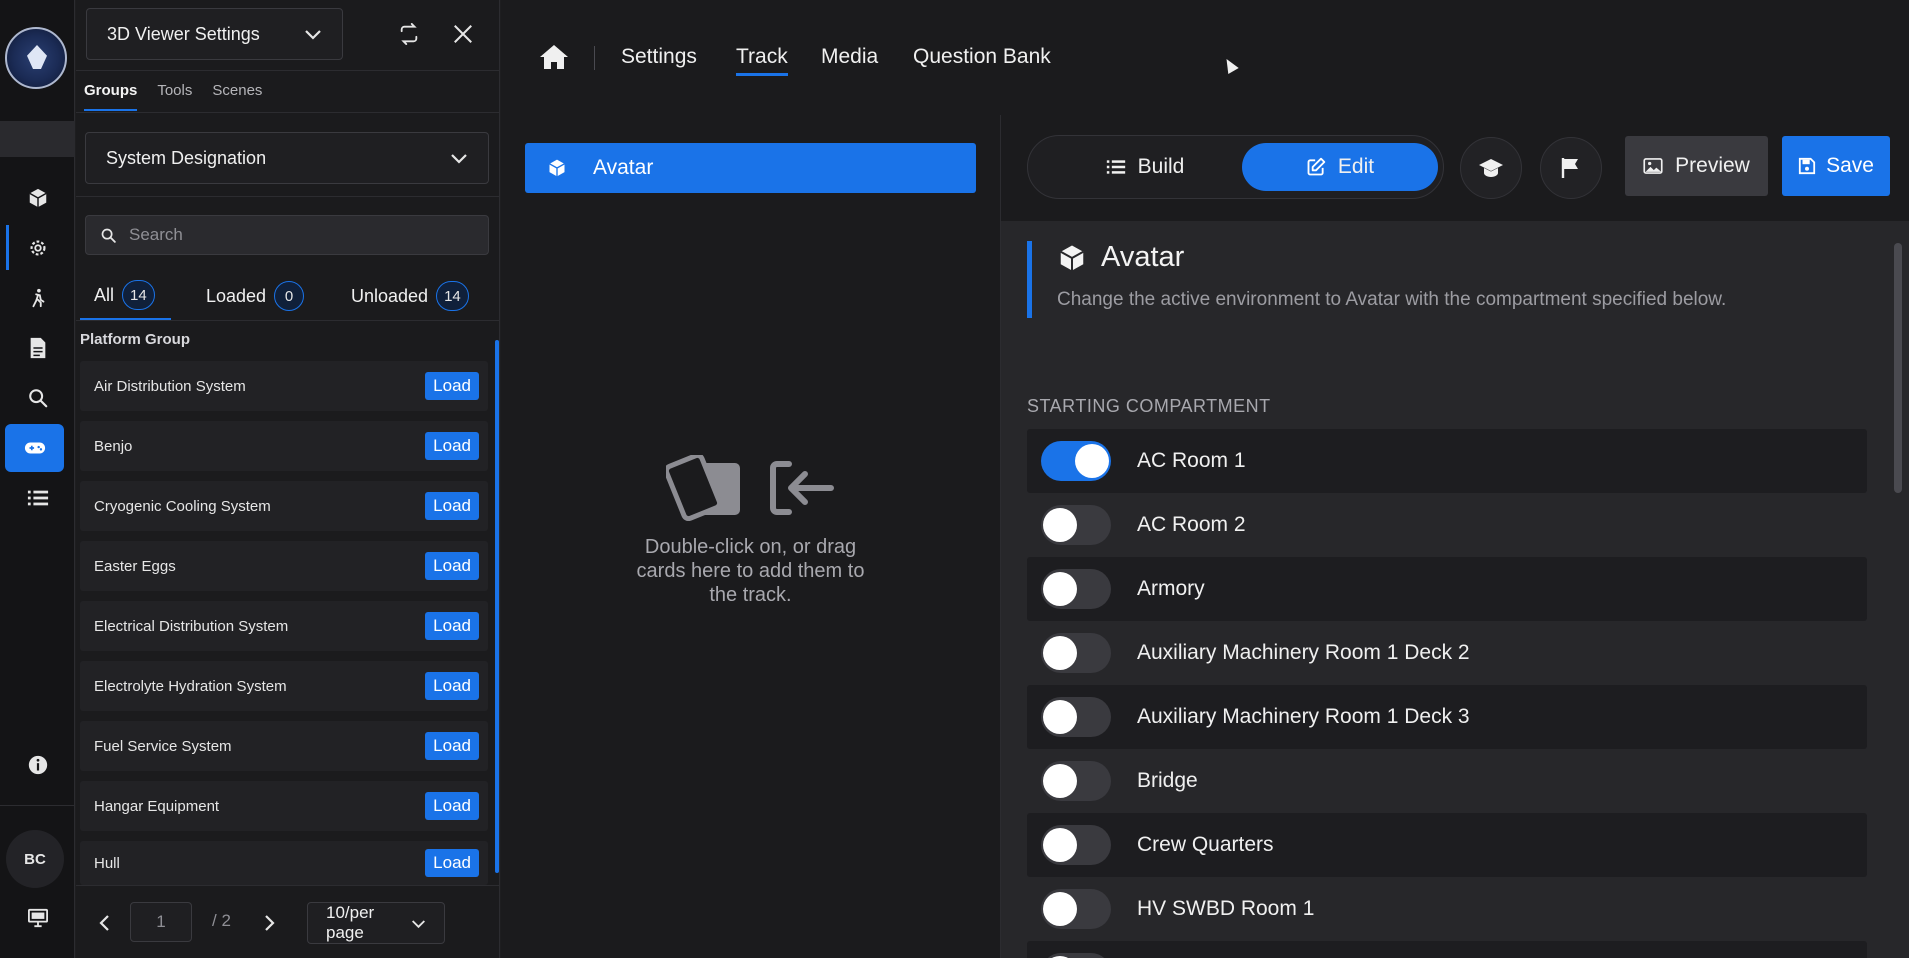 This screenshot has width=1909, height=958. I want to click on training-mode-button, so click(1491, 168).